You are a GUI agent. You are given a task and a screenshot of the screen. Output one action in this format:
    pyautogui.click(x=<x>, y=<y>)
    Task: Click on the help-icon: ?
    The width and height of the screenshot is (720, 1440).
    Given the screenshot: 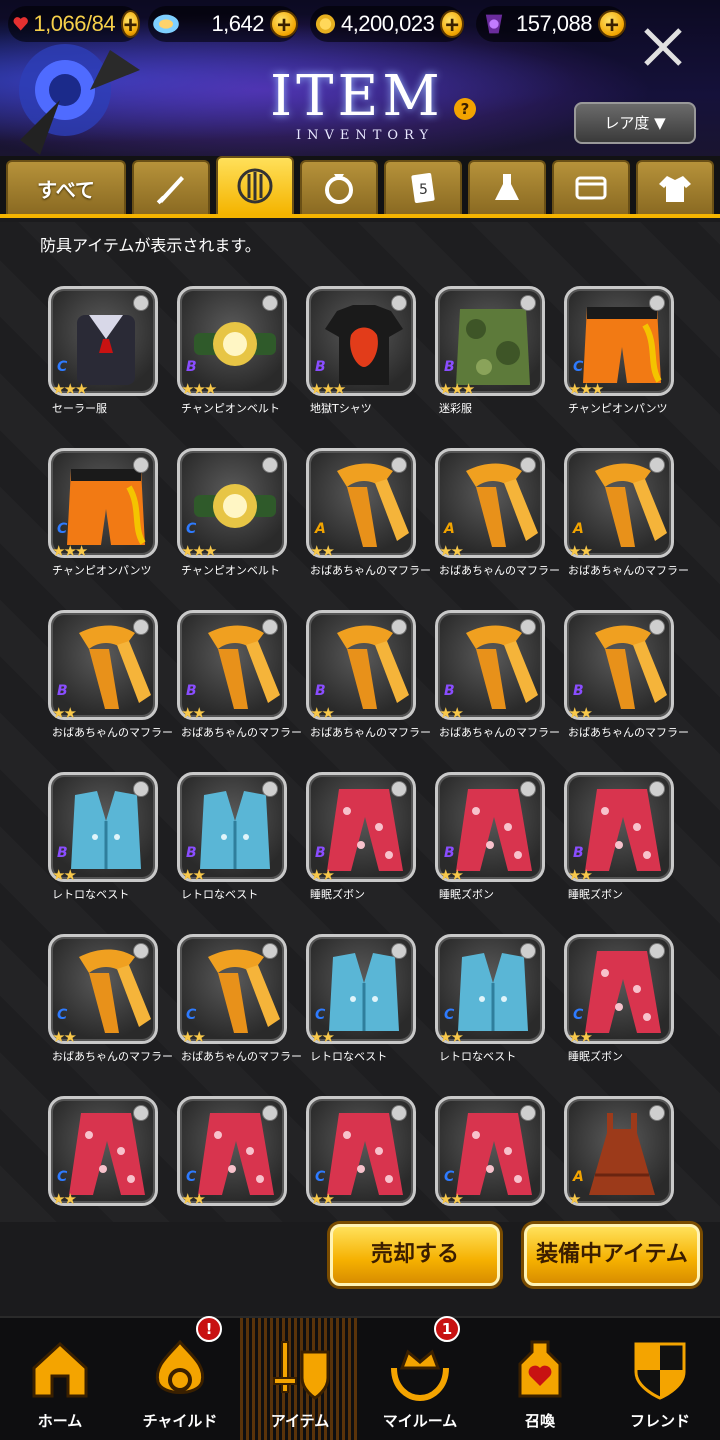 What is the action you would take?
    pyautogui.click(x=465, y=109)
    